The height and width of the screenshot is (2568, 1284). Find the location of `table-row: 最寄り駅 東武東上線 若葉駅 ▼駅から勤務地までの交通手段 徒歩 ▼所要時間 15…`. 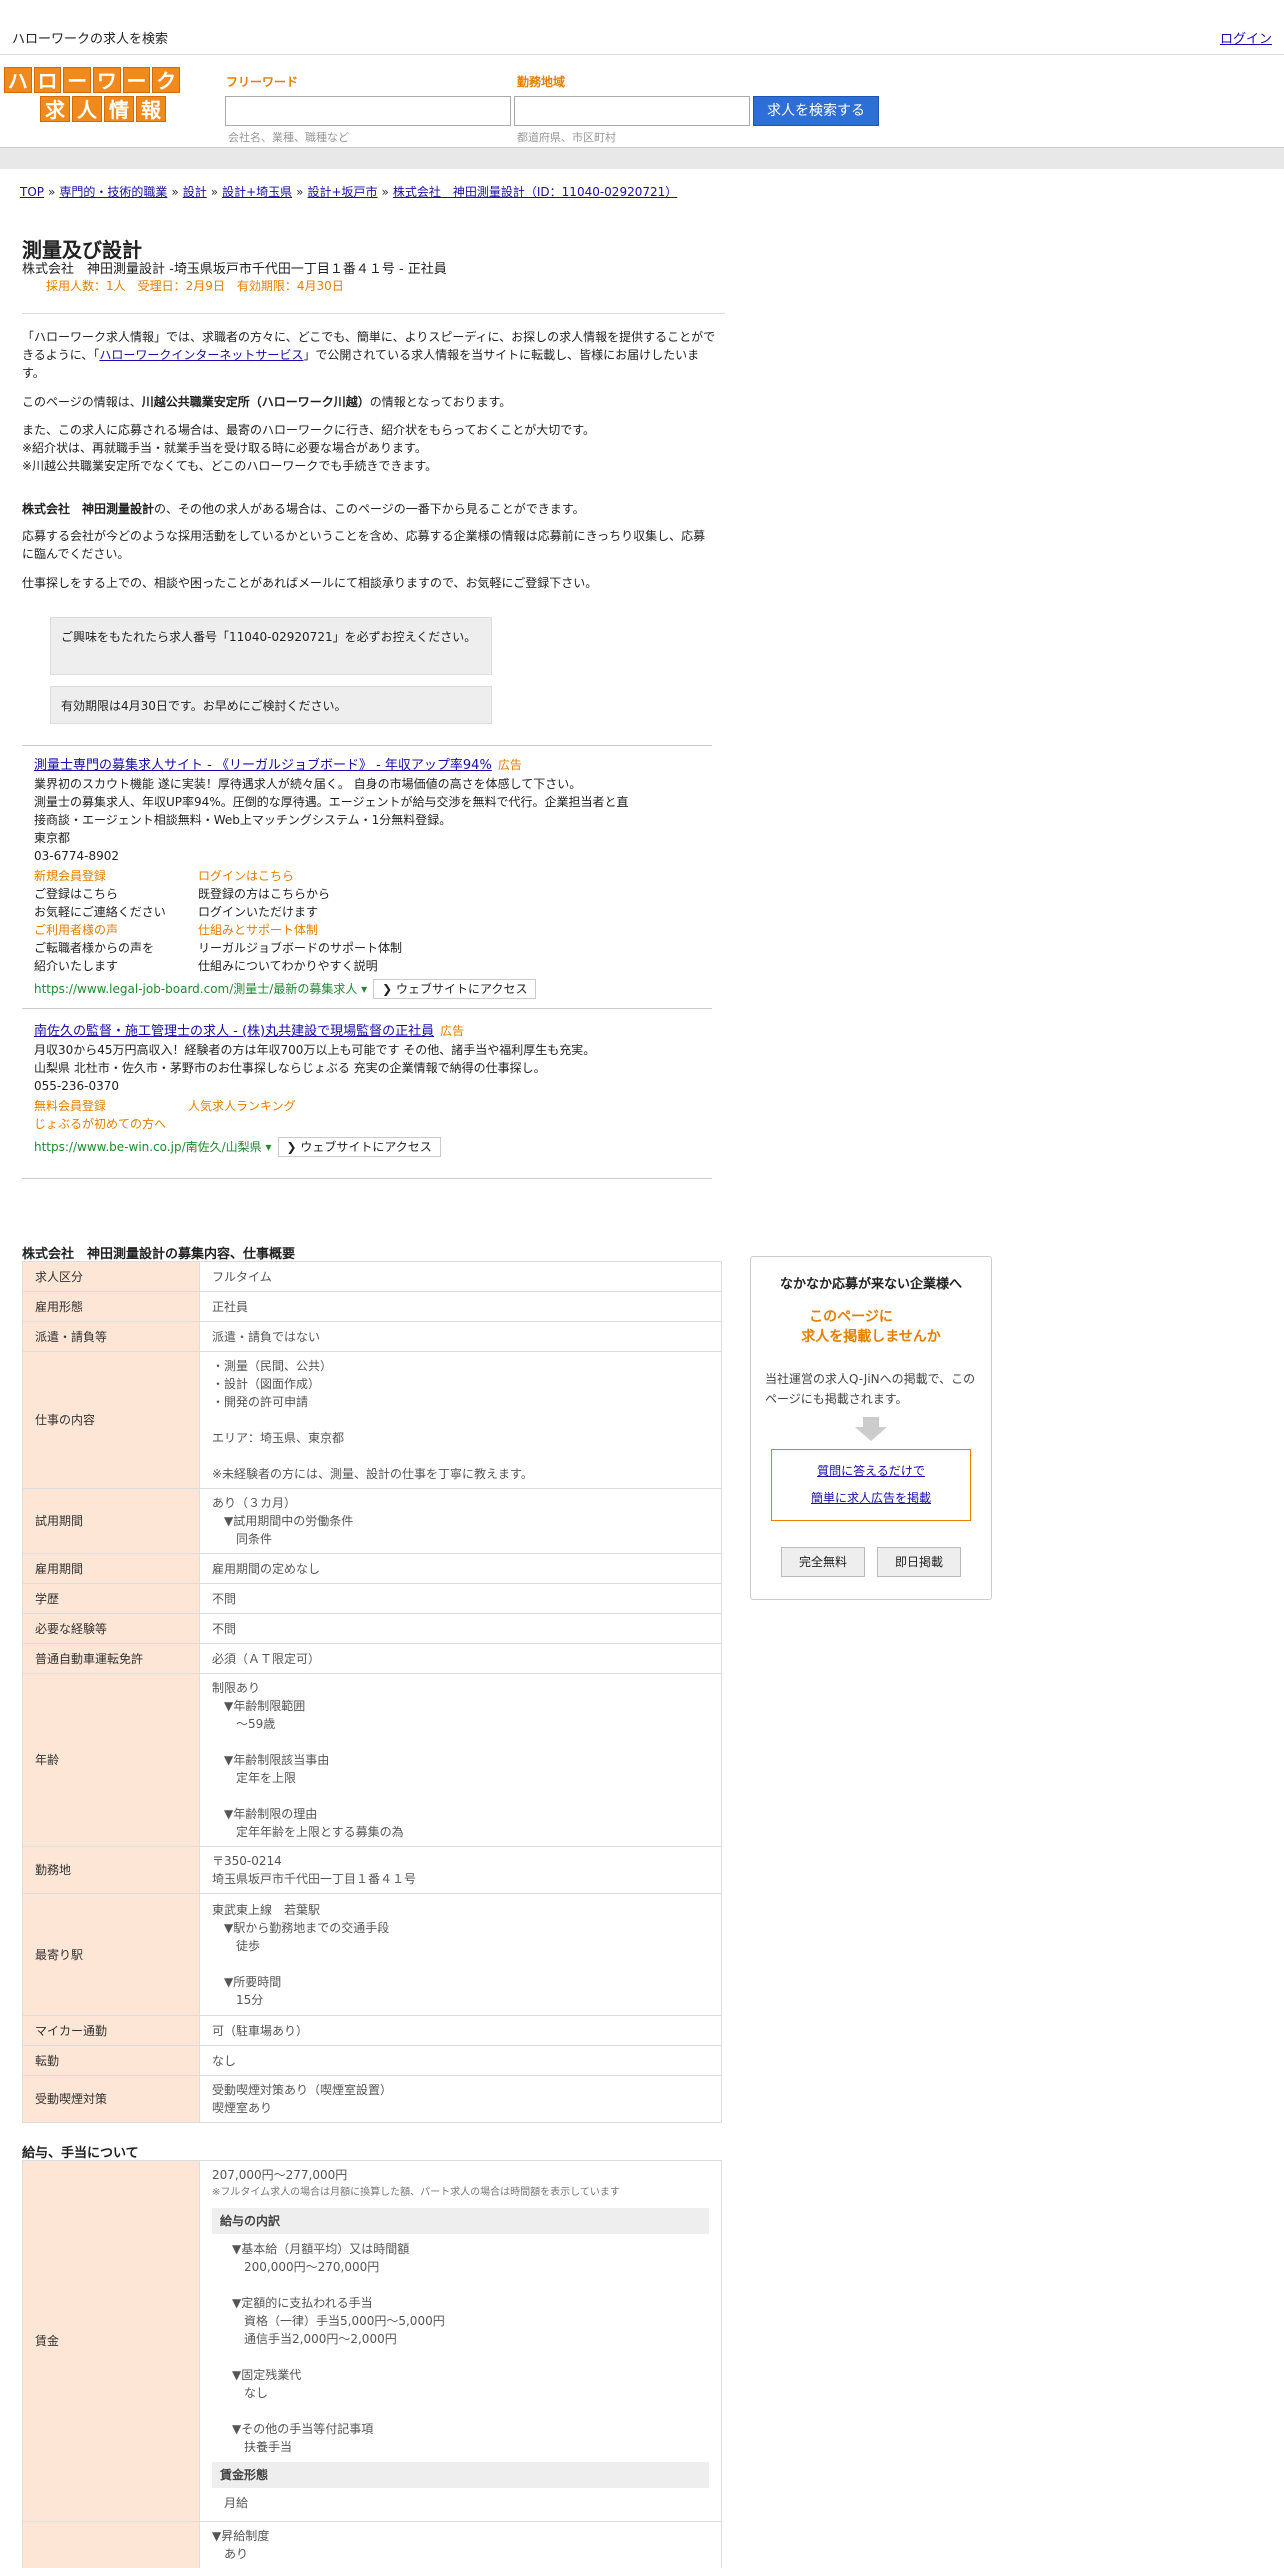

table-row: 最寄り駅 東武東上線 若葉駅 ▼駅から勤務地までの交通手段 徒歩 ▼所要時間 15… is located at coordinates (372, 1954).